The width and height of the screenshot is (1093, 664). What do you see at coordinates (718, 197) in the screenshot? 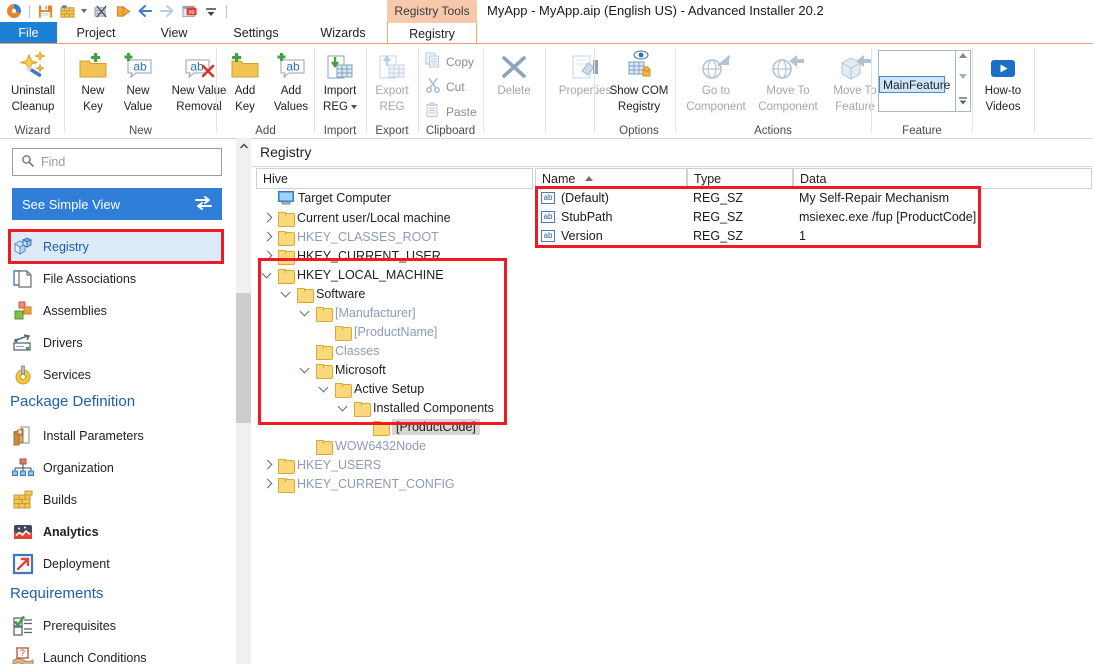
I see `value-type: REG_SZ` at bounding box center [718, 197].